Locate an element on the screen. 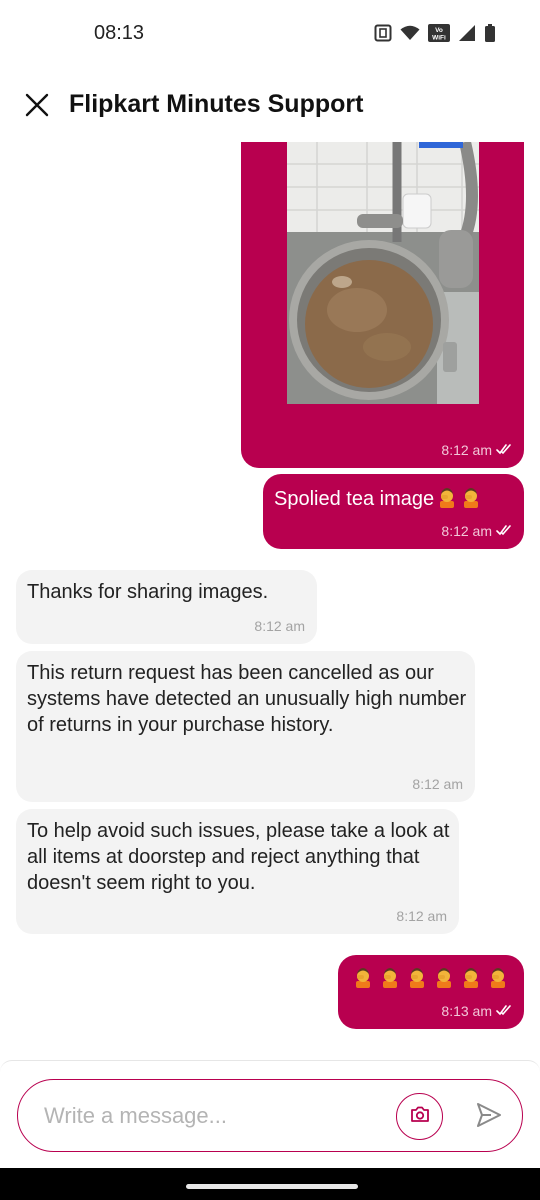 This screenshot has width=540, height=1200. chat-header: Flipkart Minutes Support is located at coordinates (270, 105).